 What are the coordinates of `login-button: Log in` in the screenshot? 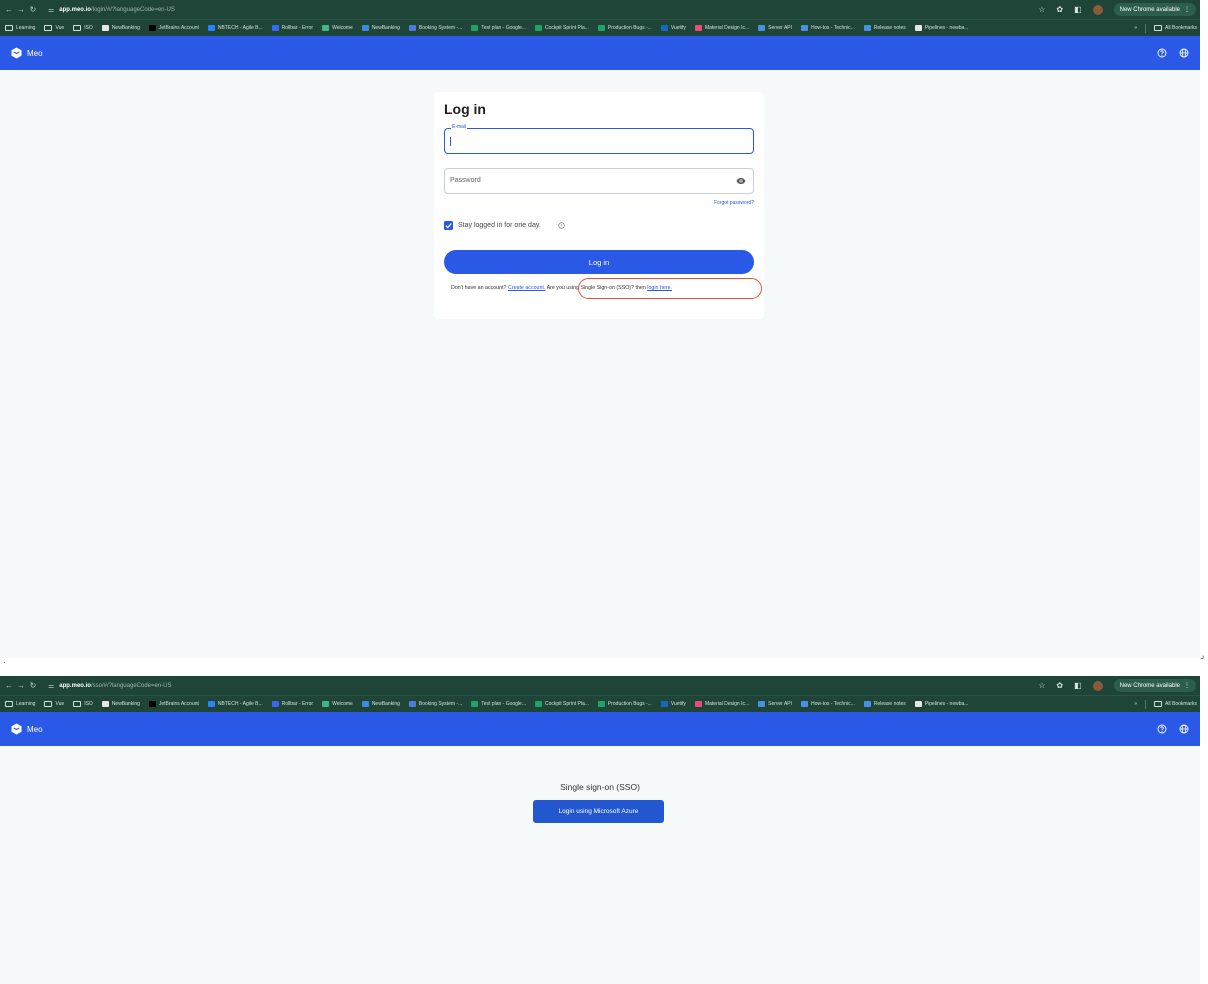 It's located at (599, 262).